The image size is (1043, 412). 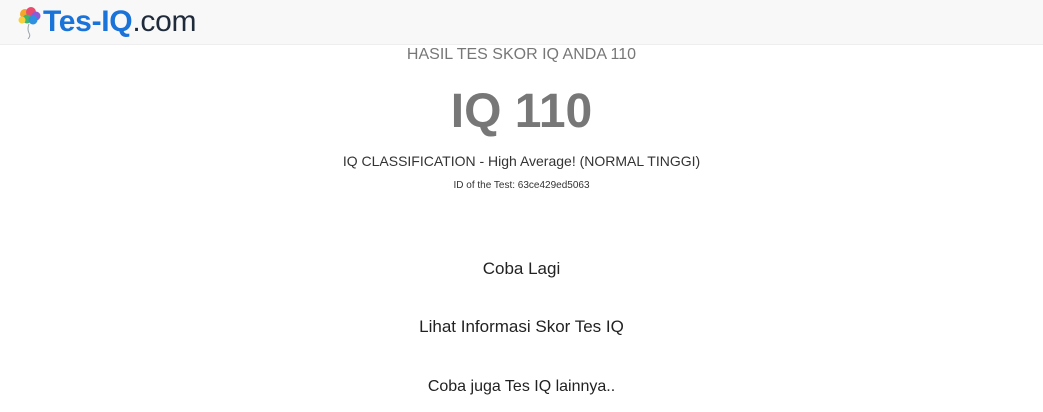 I want to click on retry-link-label: Coba Lagi, so click(x=522, y=268).